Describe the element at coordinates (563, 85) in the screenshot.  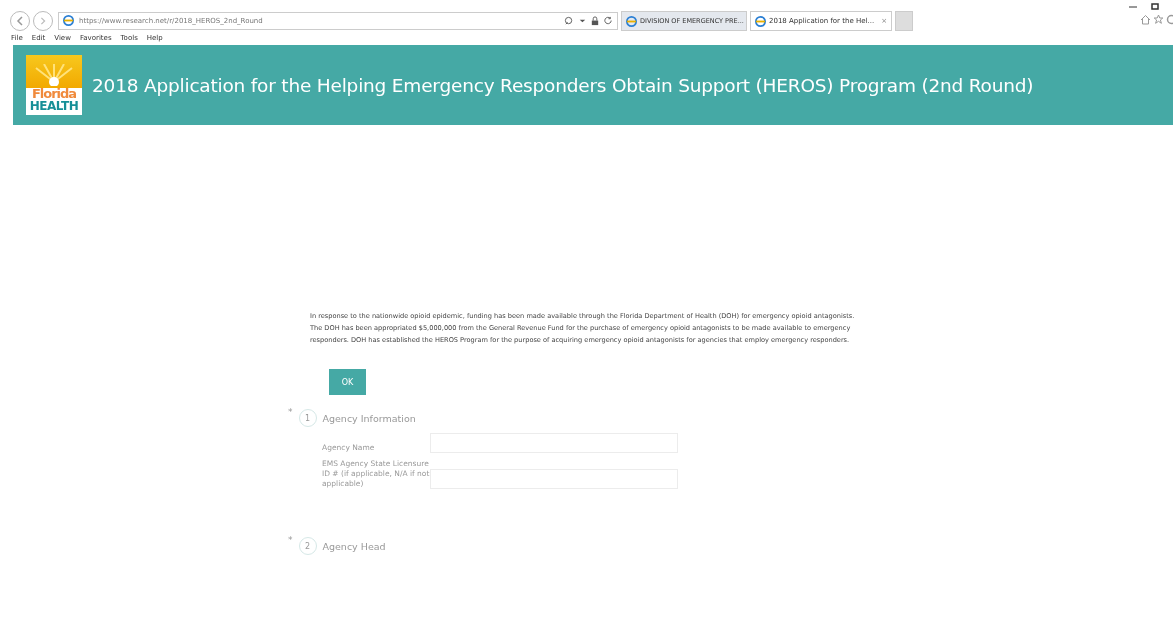
I see `page-title: 2018 Application for the Helping Emergency Responders Obtain Support (HEROS) Program (2nd Round)` at that location.